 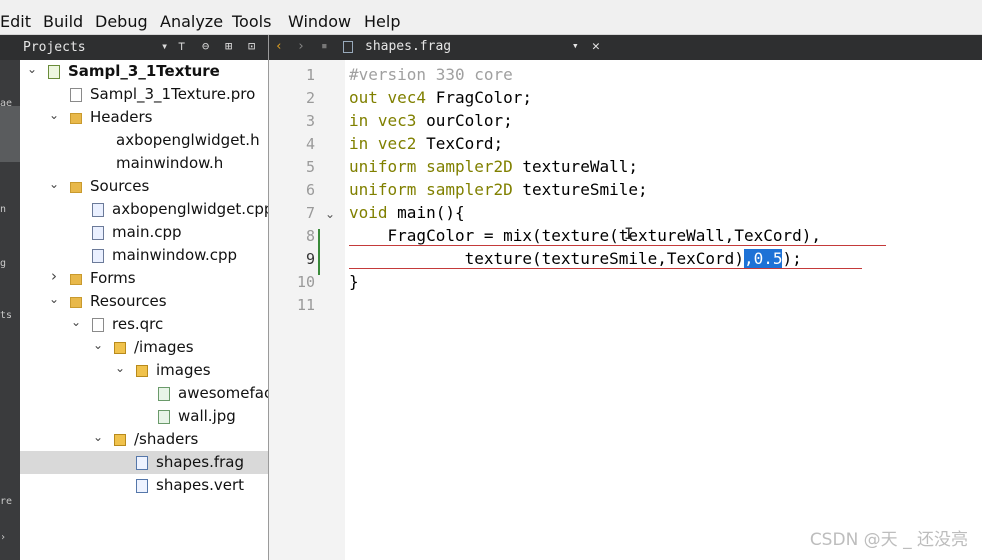 I want to click on tree-item: wall.jpg, so click(x=144, y=416).